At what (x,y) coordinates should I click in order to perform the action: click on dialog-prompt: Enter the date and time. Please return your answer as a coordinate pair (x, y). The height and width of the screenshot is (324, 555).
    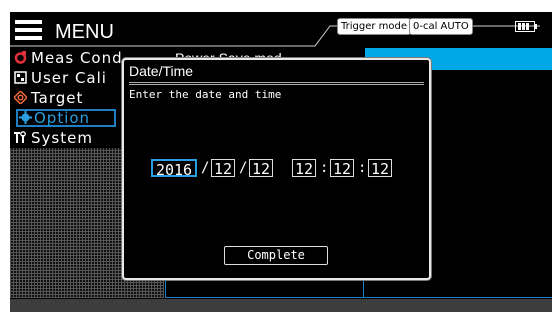
    Looking at the image, I should click on (205, 94).